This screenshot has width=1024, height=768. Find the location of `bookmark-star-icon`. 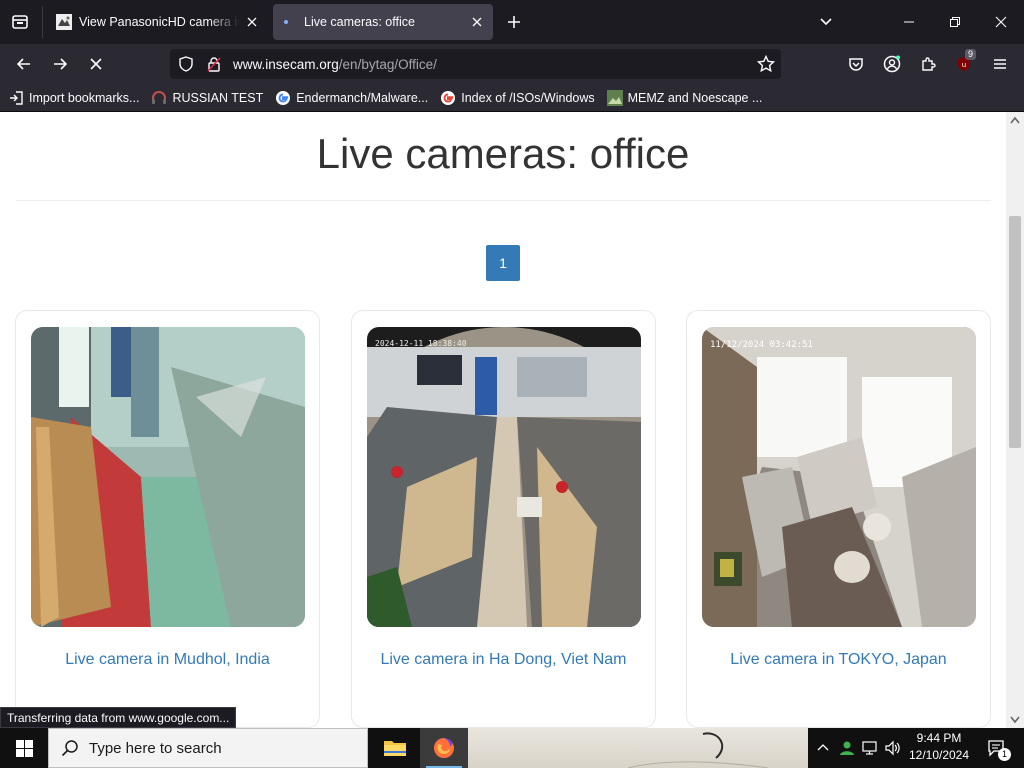

bookmark-star-icon is located at coordinates (766, 64).